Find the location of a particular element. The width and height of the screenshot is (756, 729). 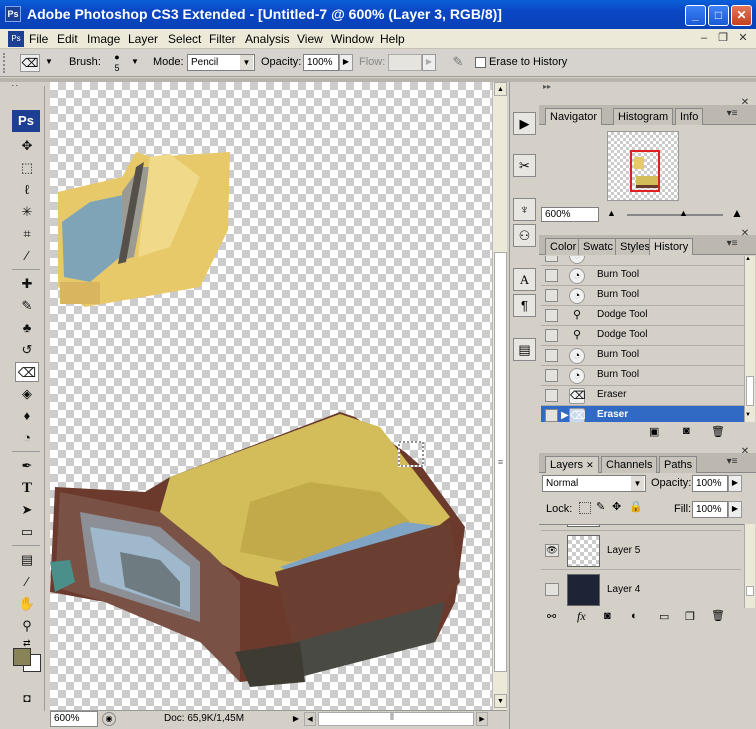

history-brush-icon: ↺ is located at coordinates (27, 350).